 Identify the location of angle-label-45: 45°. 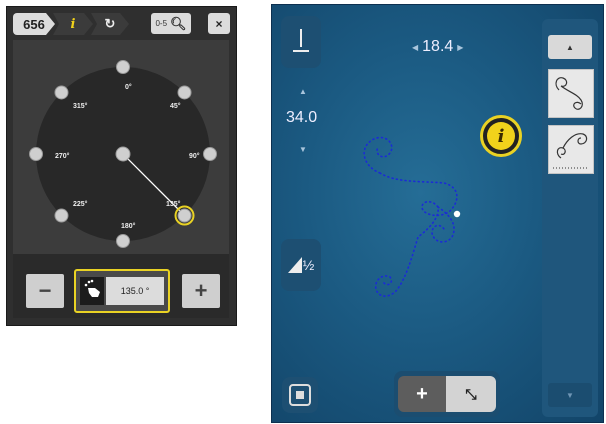
(175, 106).